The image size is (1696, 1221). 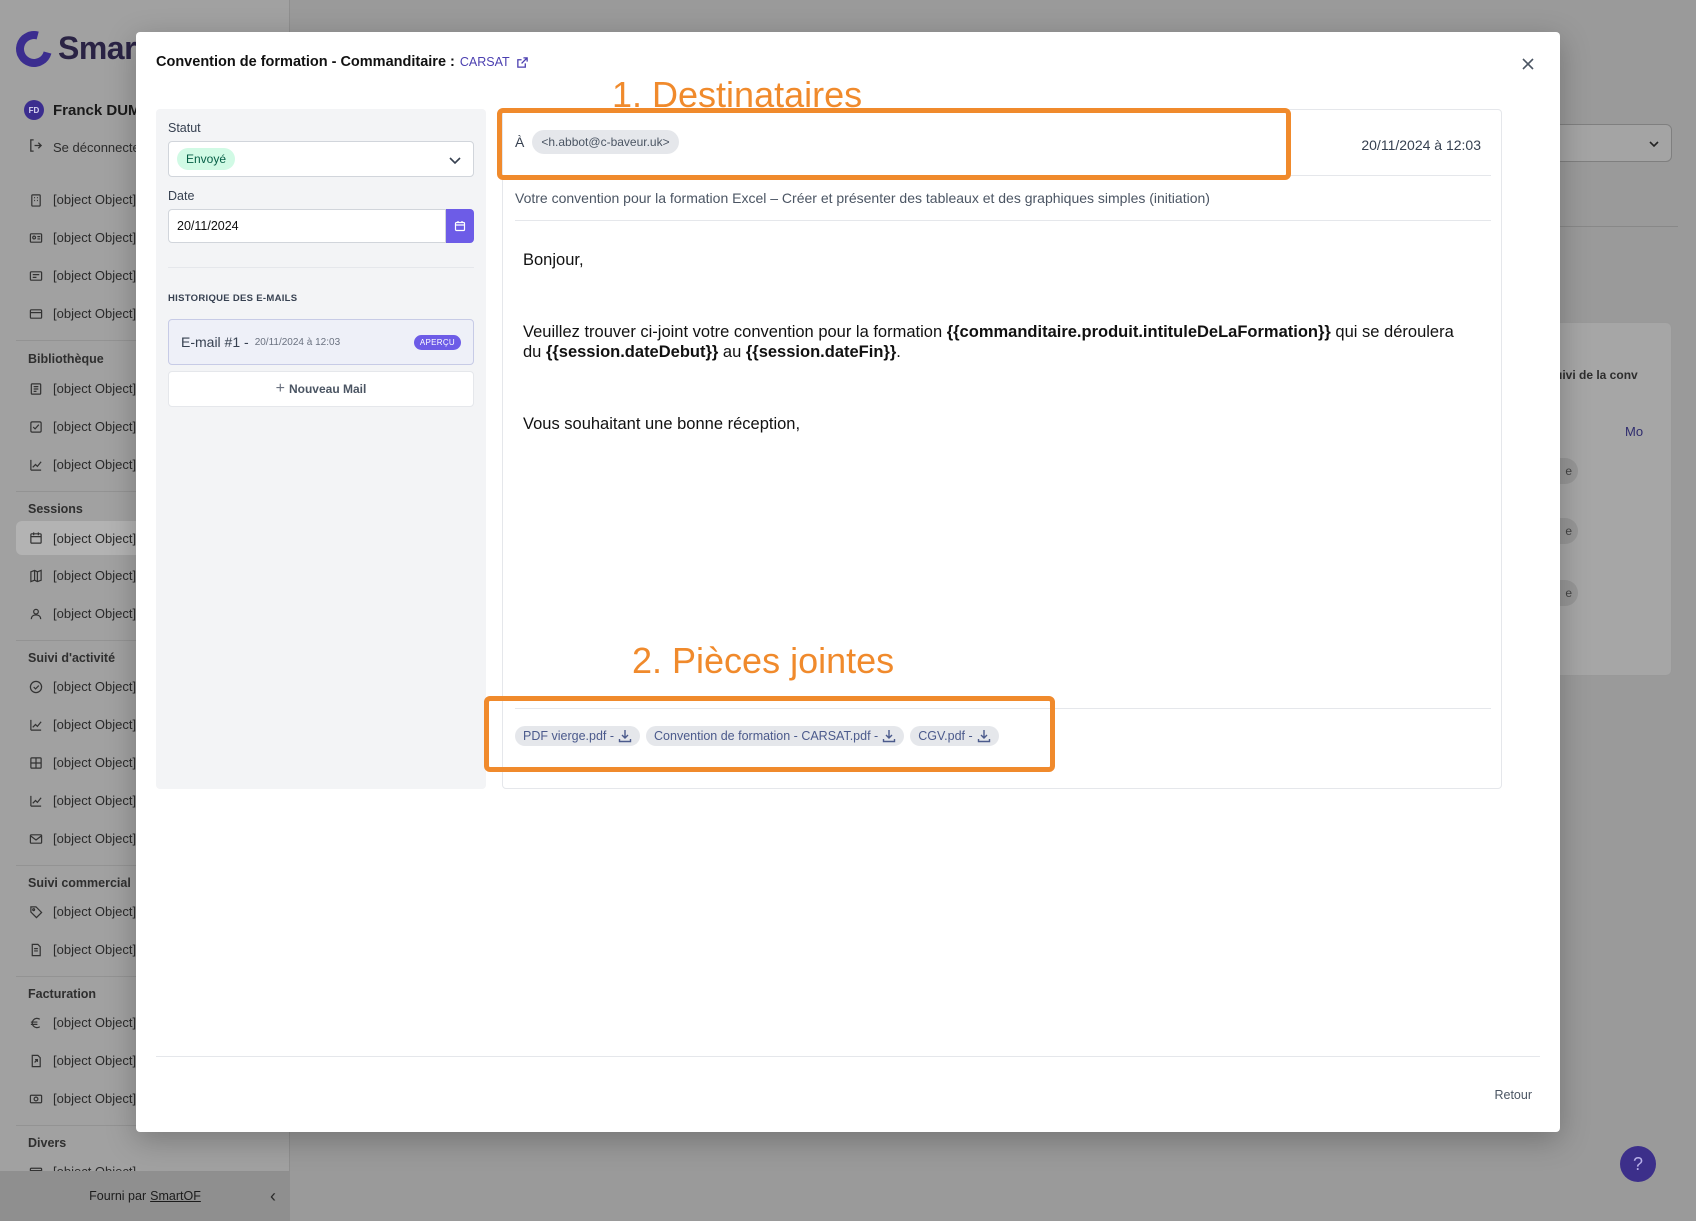 What do you see at coordinates (35, 949) in the screenshot?
I see `document-icon` at bounding box center [35, 949].